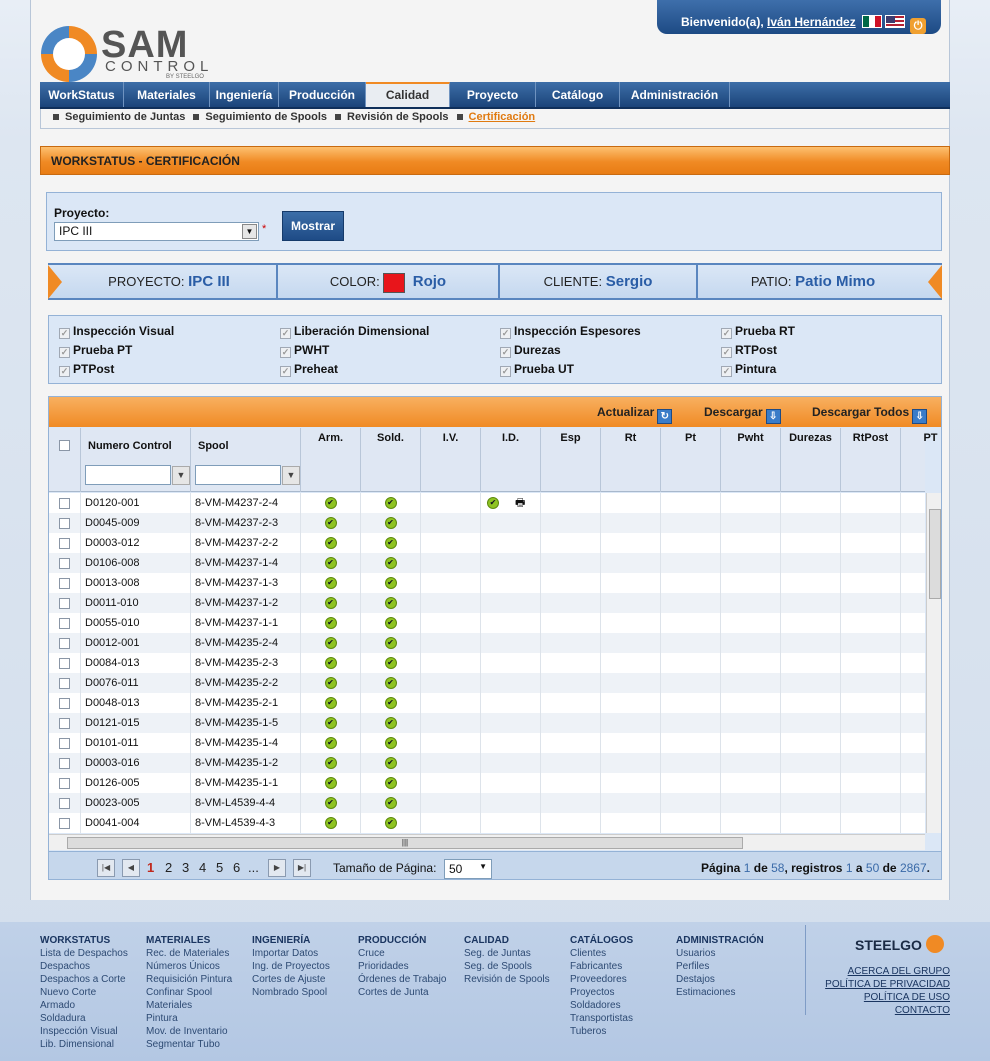 The image size is (990, 1061). What do you see at coordinates (720, 953) in the screenshot?
I see `footer-link: Usuarios` at bounding box center [720, 953].